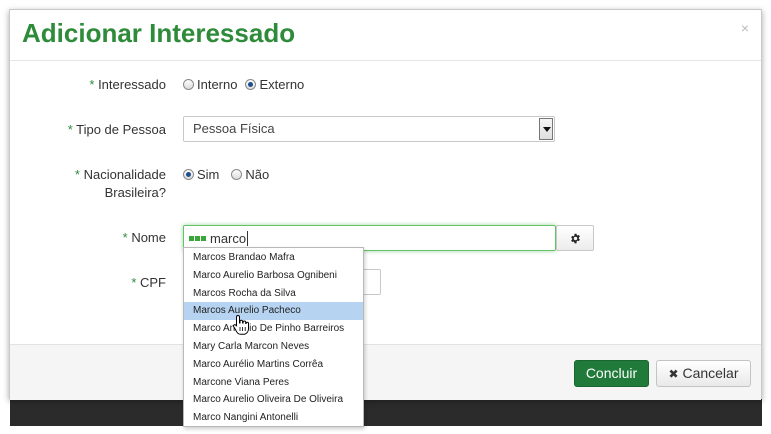 The image size is (771, 434). What do you see at coordinates (273, 400) in the screenshot?
I see `autocomplete-item: Marco Aurelio Oliveira De Oliveira` at bounding box center [273, 400].